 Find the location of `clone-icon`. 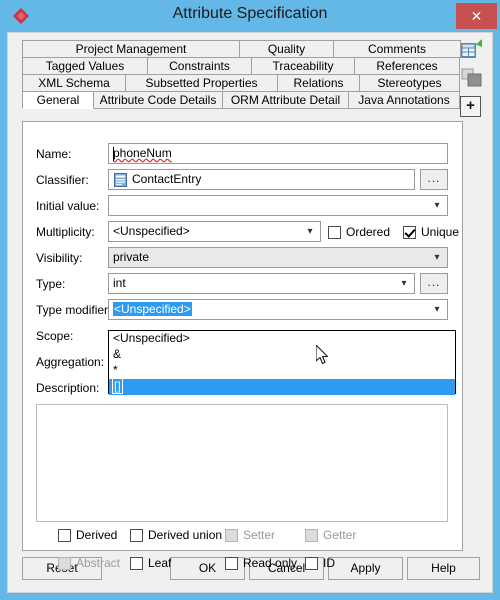

clone-icon is located at coordinates (472, 78).